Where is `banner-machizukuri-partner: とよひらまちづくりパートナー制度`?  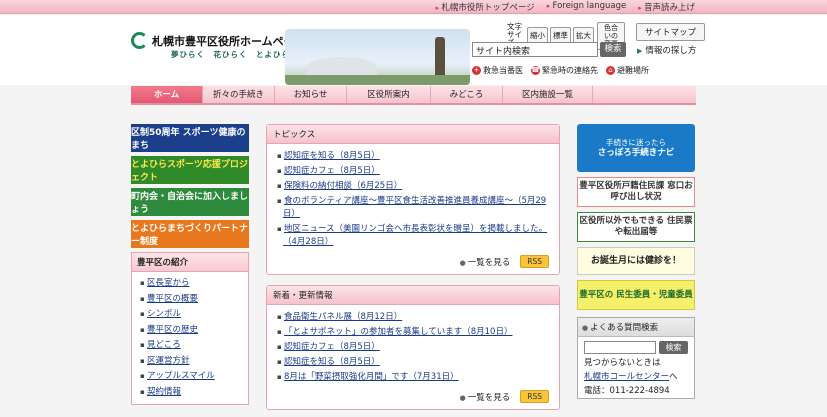
banner-machizukuri-partner: とよひらまちづくりパートナー制度 is located at coordinates (190, 234).